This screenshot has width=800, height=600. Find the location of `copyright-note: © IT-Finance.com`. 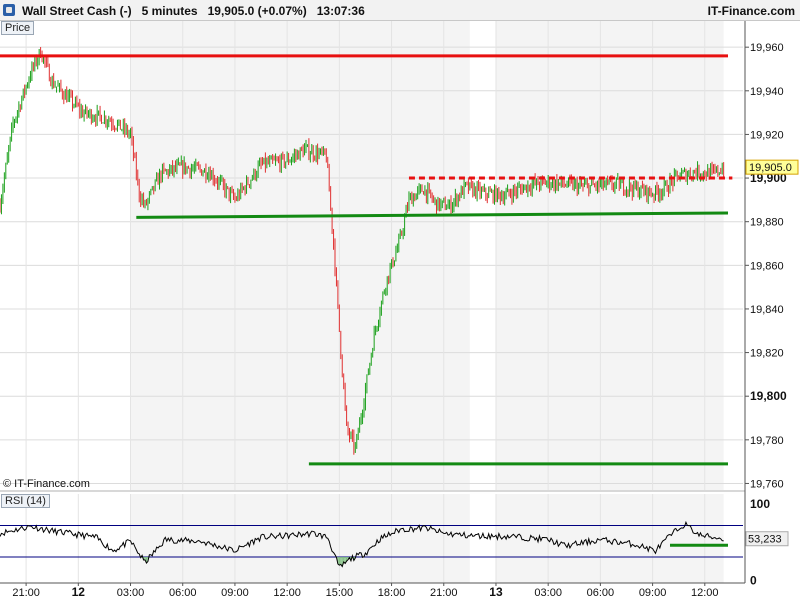

copyright-note: © IT-Finance.com is located at coordinates (46, 484).